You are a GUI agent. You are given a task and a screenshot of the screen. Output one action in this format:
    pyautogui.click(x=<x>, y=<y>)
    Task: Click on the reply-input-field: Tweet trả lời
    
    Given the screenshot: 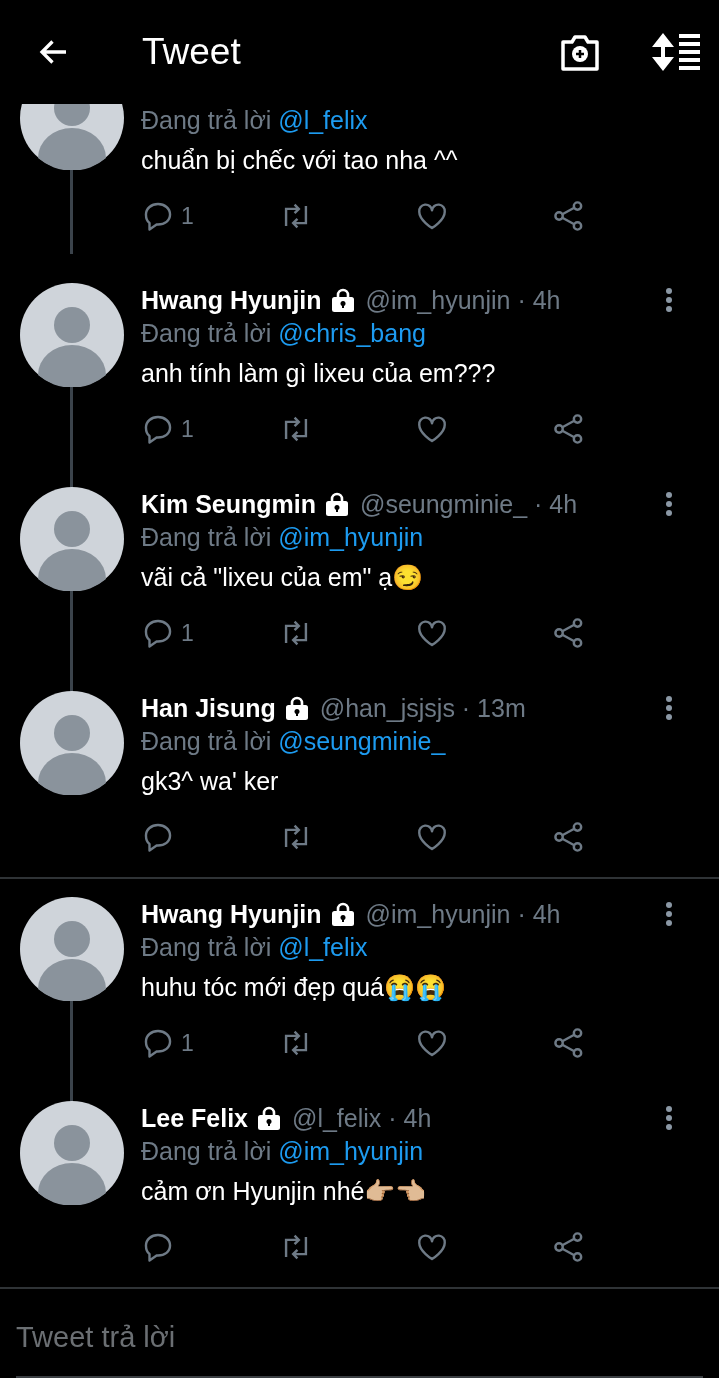 What is the action you would take?
    pyautogui.click(x=359, y=1347)
    